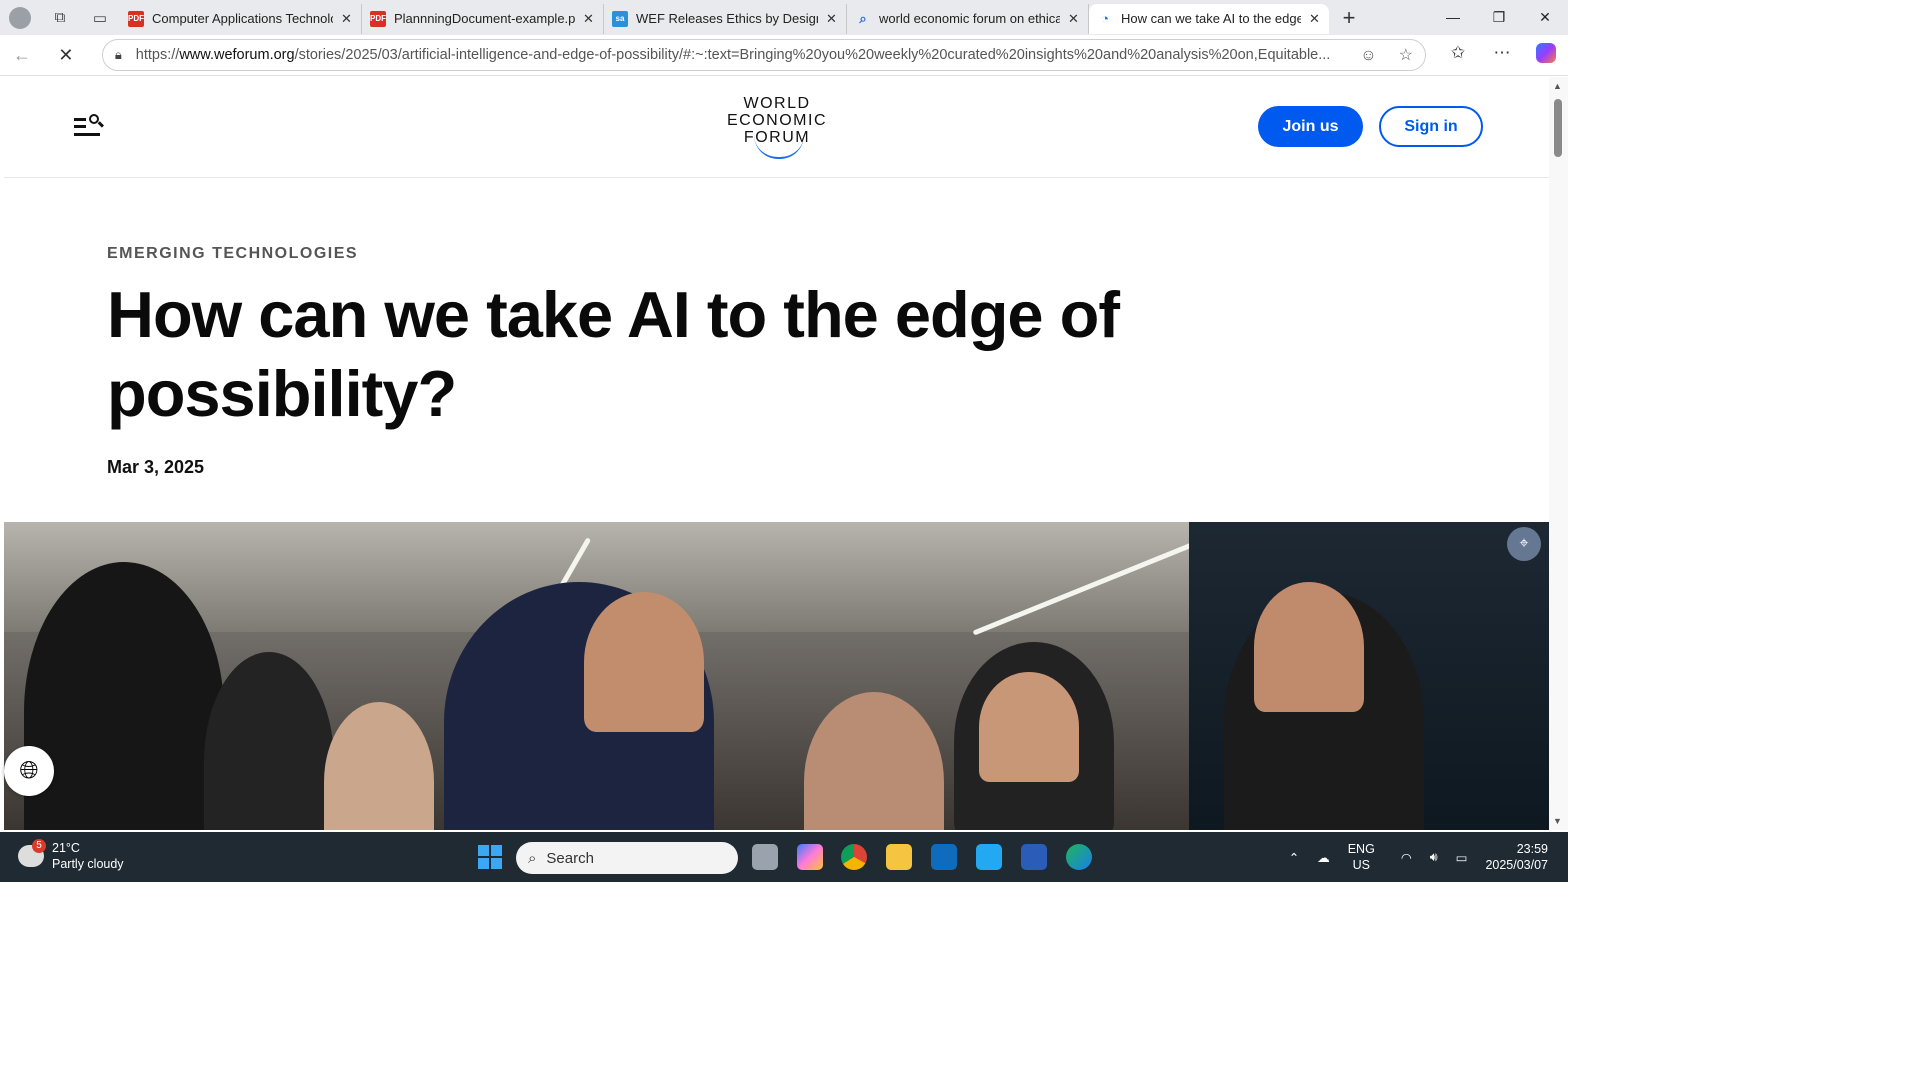  I want to click on close-window-icon: ✕, so click(1545, 17).